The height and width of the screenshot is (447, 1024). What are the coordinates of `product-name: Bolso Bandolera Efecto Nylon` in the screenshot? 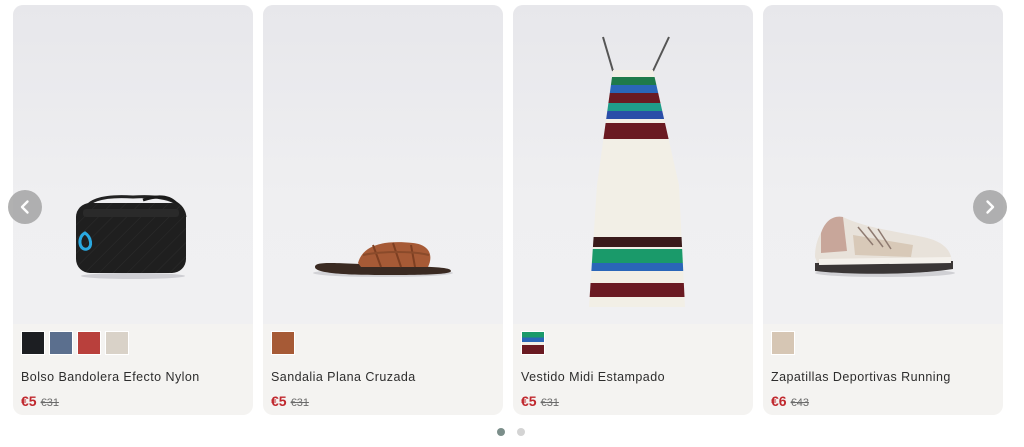 It's located at (110, 377).